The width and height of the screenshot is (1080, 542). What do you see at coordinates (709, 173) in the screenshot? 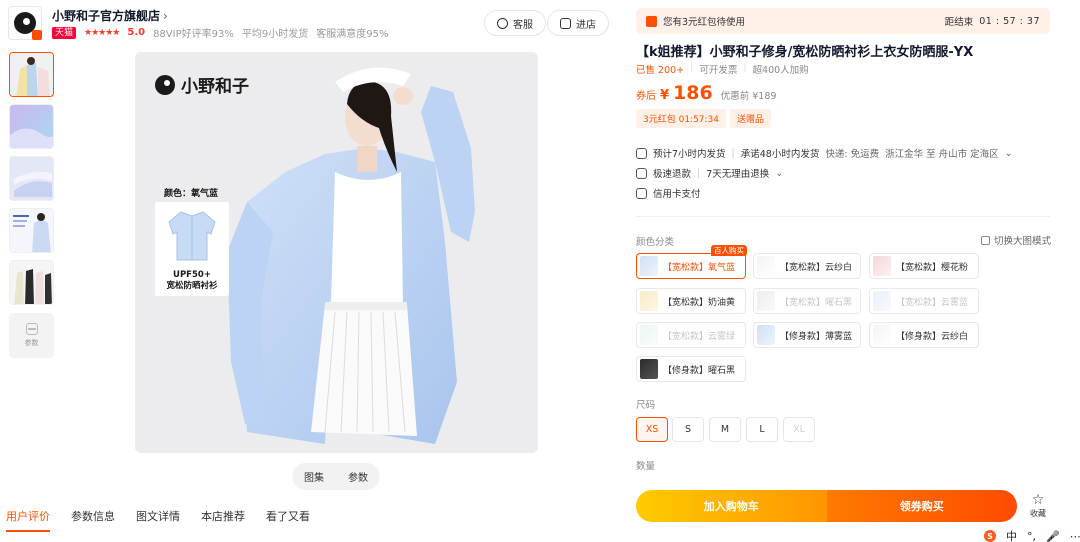
I see `refund-row: 极速退款 | 7天无理由退换 ⌄` at bounding box center [709, 173].